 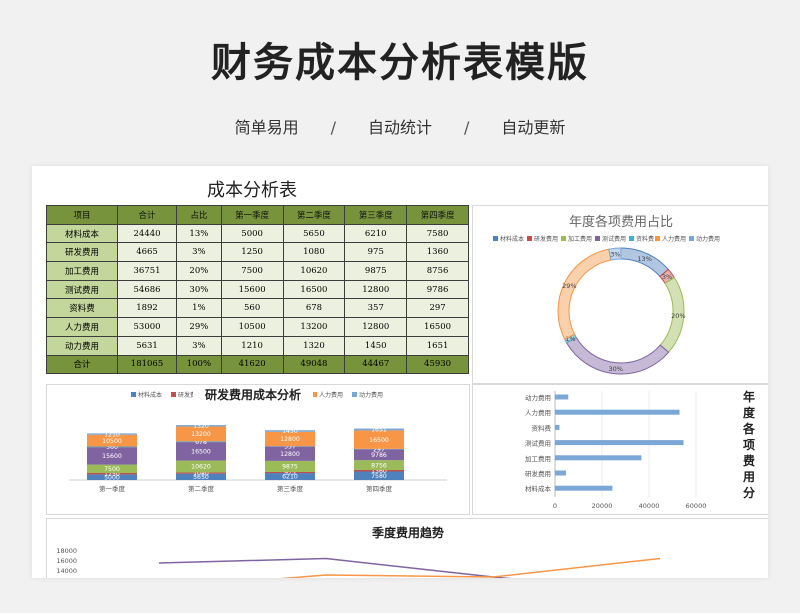 I want to click on legend-label: 人力费用, so click(x=331, y=395).